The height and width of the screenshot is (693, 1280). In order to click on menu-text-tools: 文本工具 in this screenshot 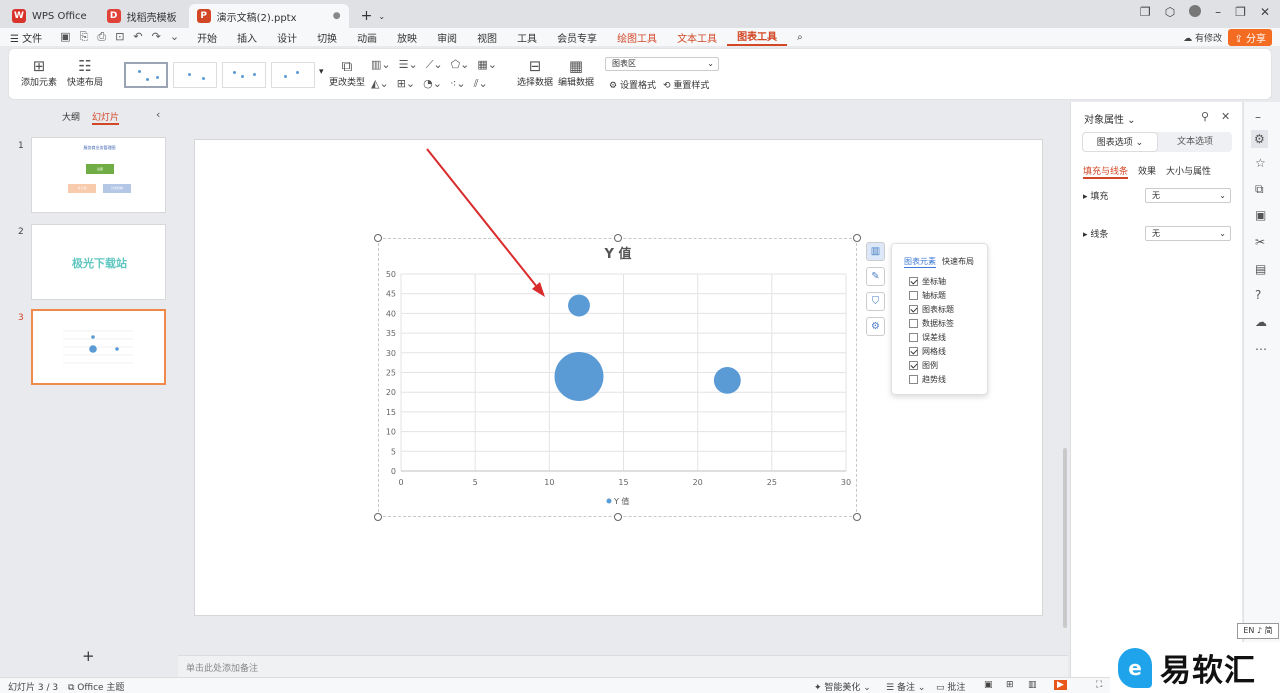, I will do `click(697, 37)`.